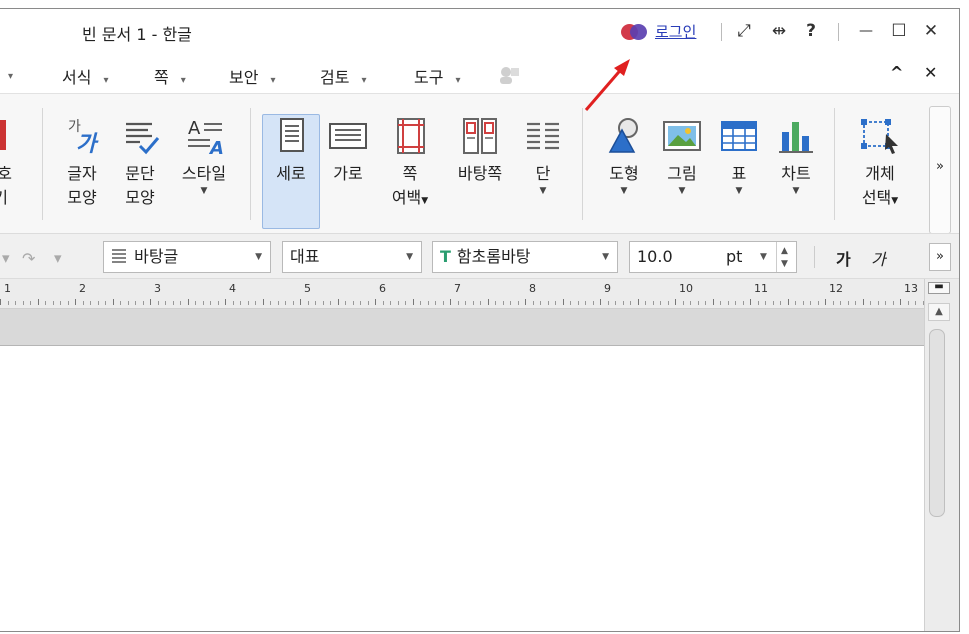 Image resolution: width=969 pixels, height=634 pixels. Describe the element at coordinates (744, 31) in the screenshot. I see `fullscreen-icon: ⤢` at that location.